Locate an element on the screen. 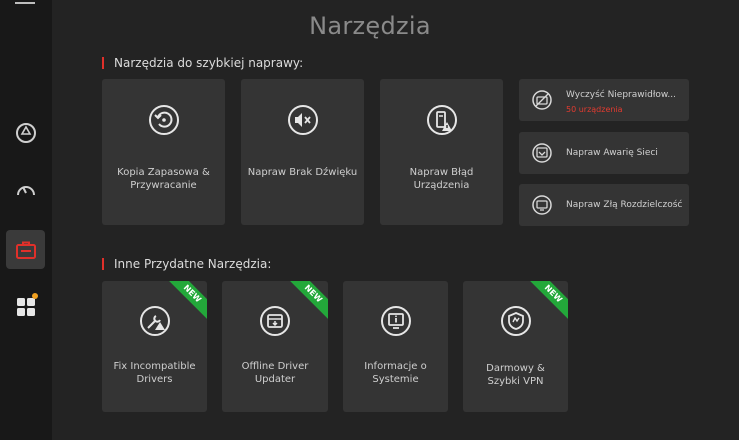 The height and width of the screenshot is (440, 739). sidebar-item-tools is located at coordinates (25, 249).